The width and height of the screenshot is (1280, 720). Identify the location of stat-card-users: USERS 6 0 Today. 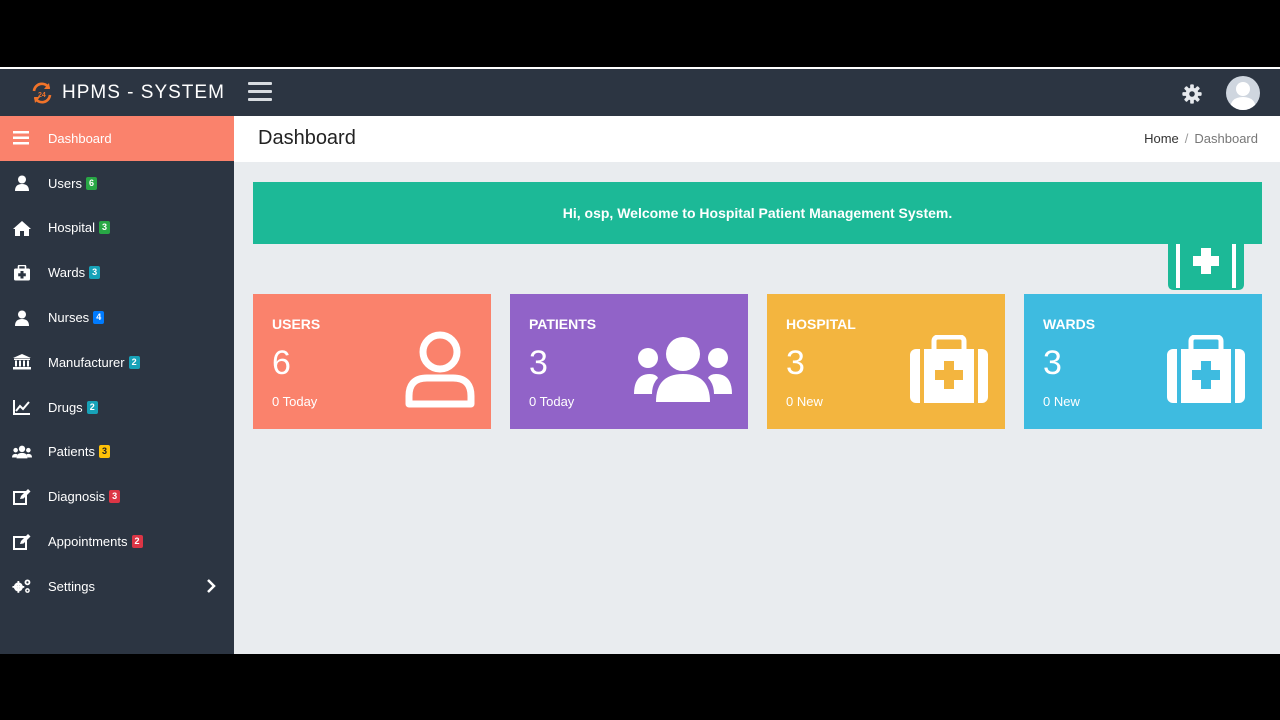
(372, 361).